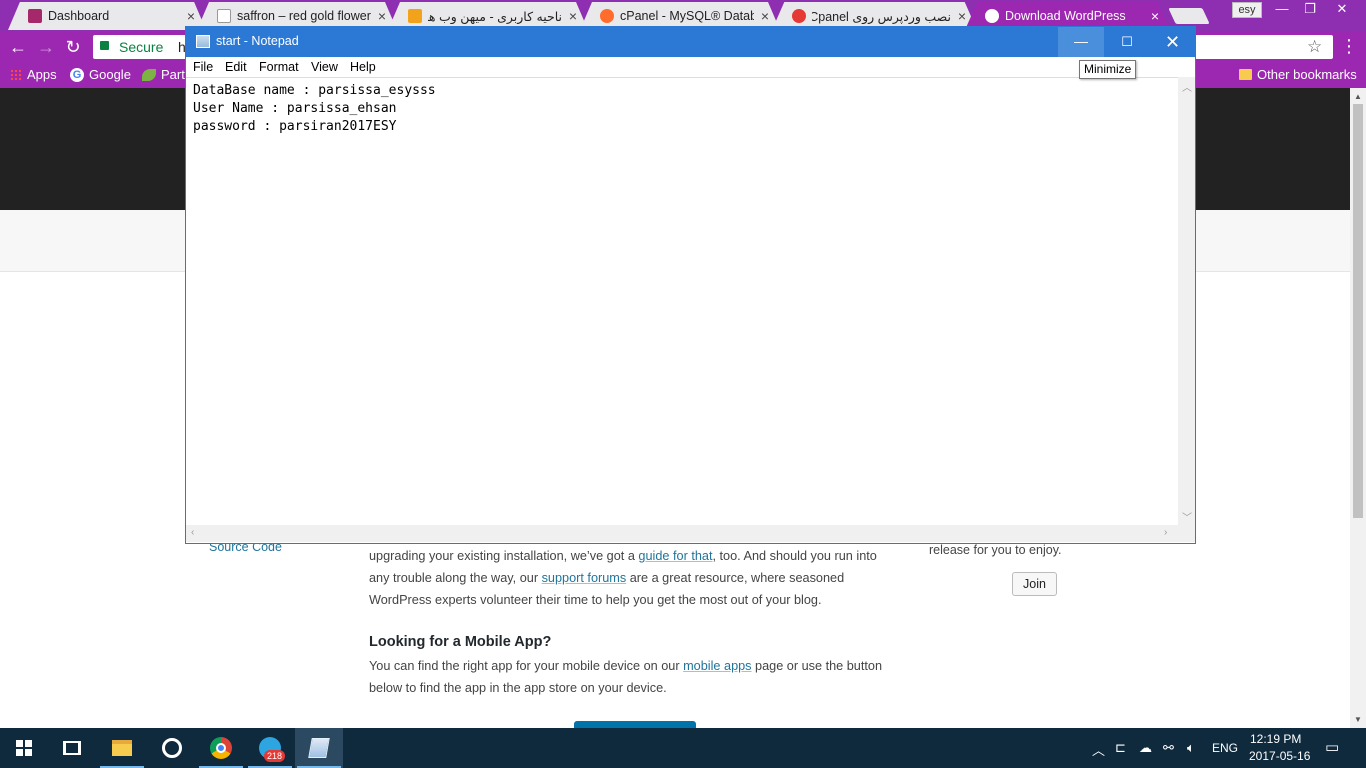 This screenshot has width=1366, height=768. I want to click on bookmark-star-icon: ☆, so click(1314, 47).